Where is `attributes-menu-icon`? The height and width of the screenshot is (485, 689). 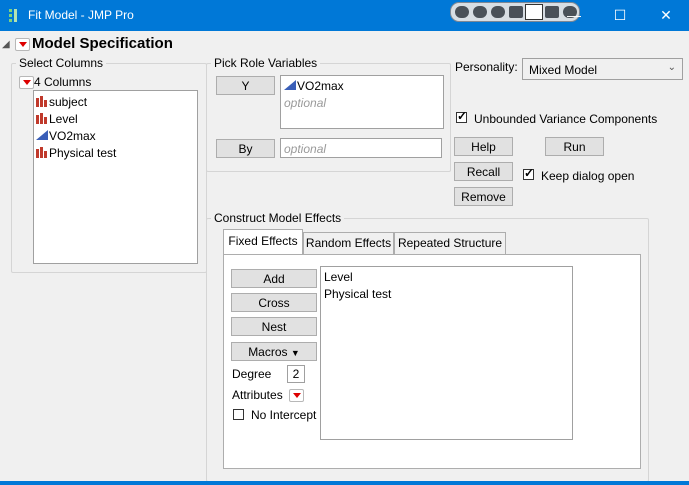 attributes-menu-icon is located at coordinates (296, 395).